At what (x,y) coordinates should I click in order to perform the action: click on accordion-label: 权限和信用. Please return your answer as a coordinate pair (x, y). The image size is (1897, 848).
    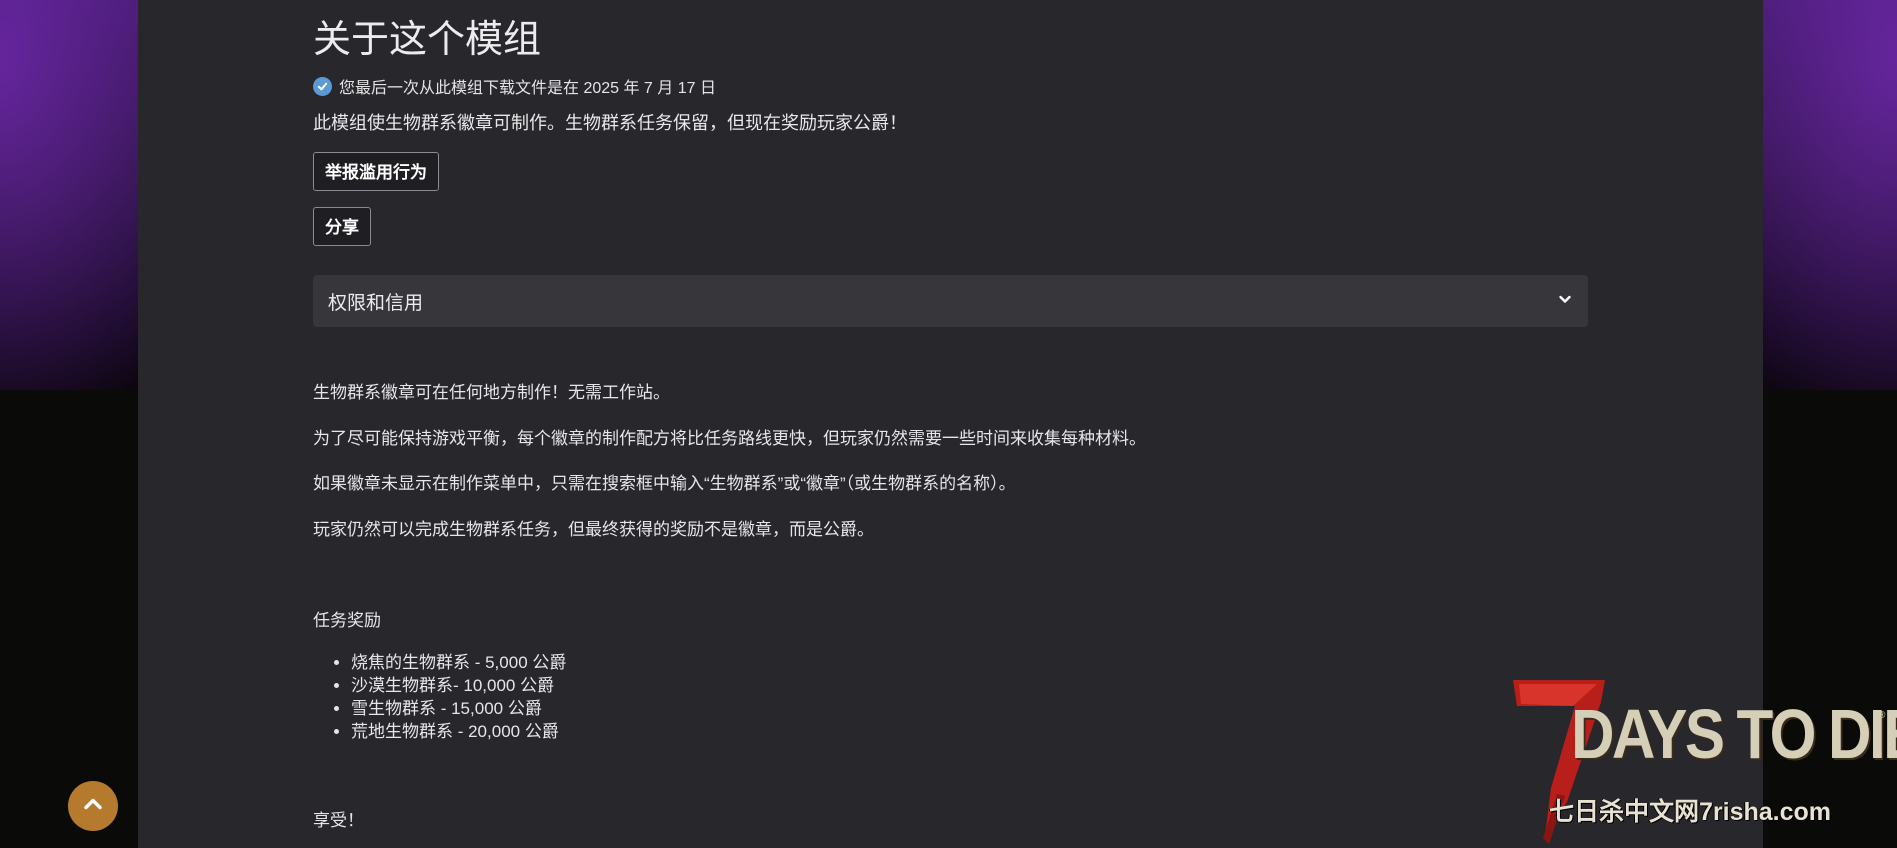
    Looking at the image, I should click on (376, 303).